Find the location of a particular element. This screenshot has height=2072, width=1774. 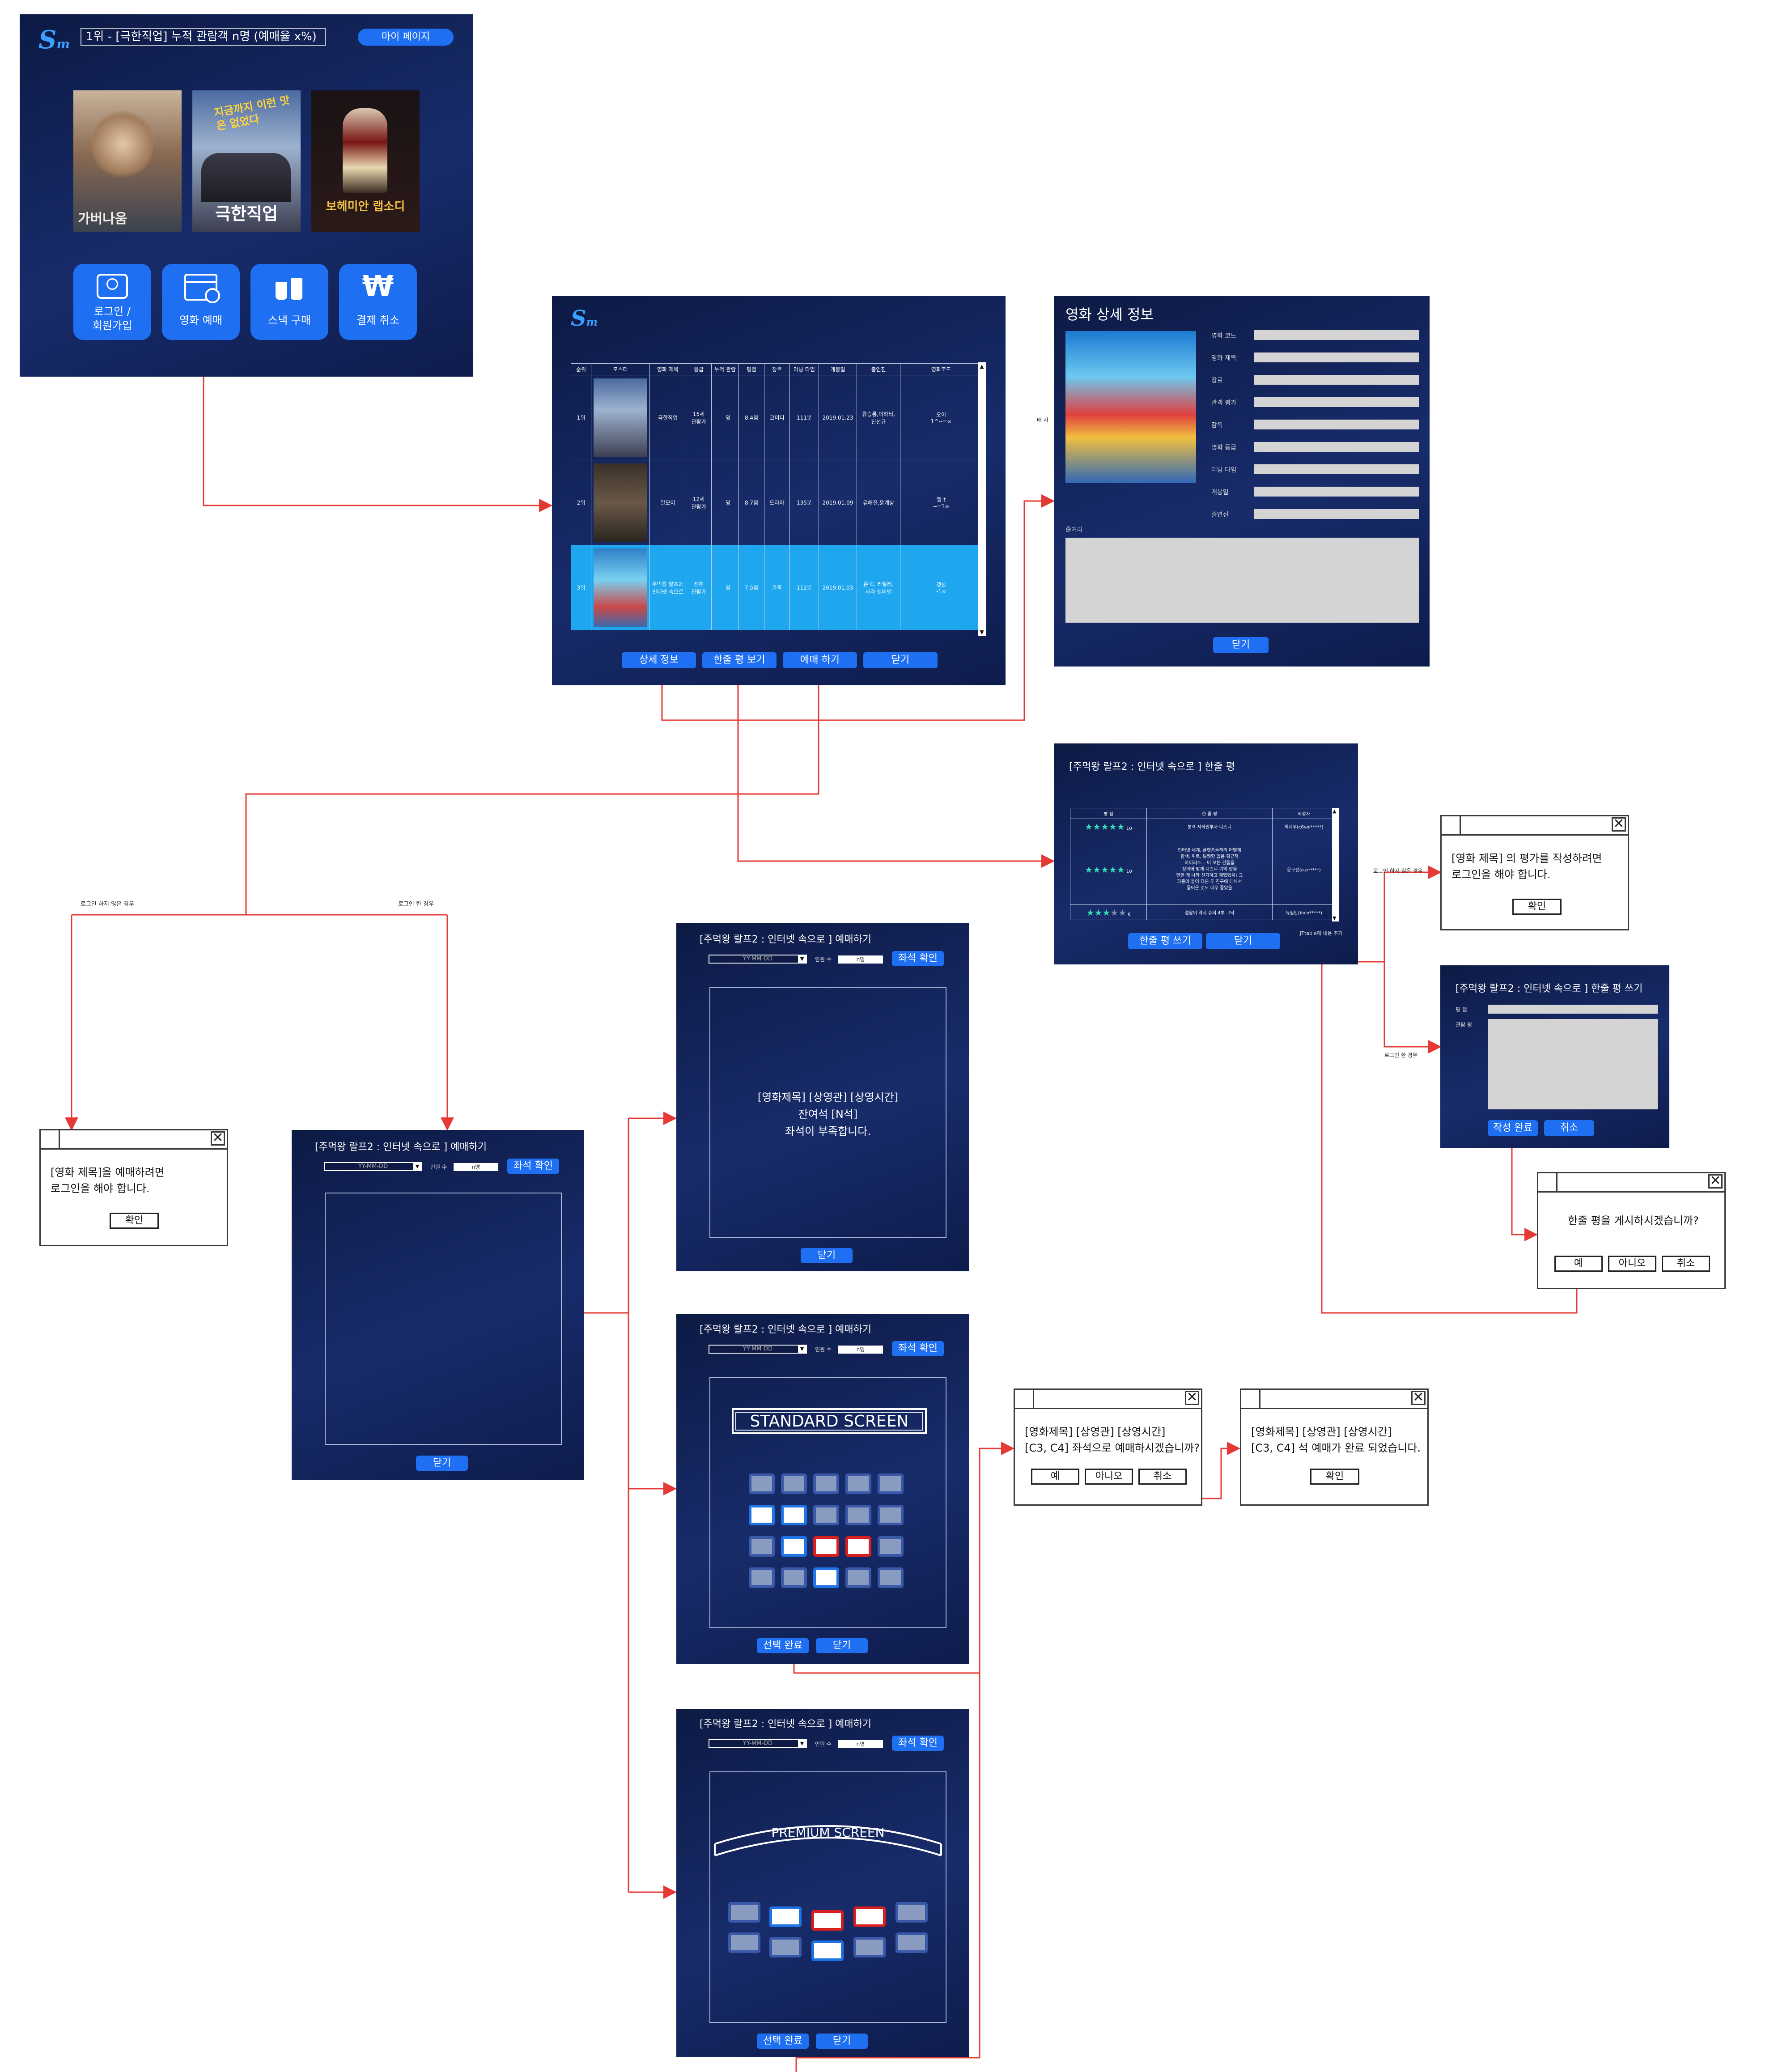

submit-button: 작성 완료 is located at coordinates (1513, 1128).